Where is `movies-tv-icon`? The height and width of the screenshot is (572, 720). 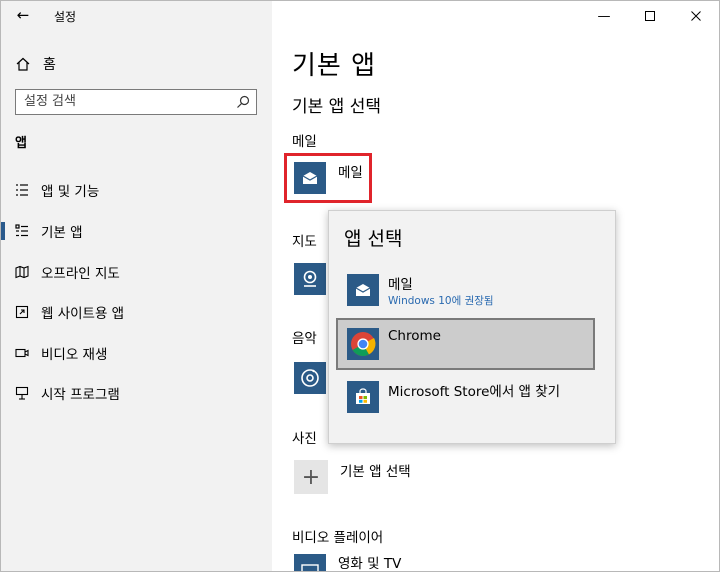 movies-tv-icon is located at coordinates (310, 562).